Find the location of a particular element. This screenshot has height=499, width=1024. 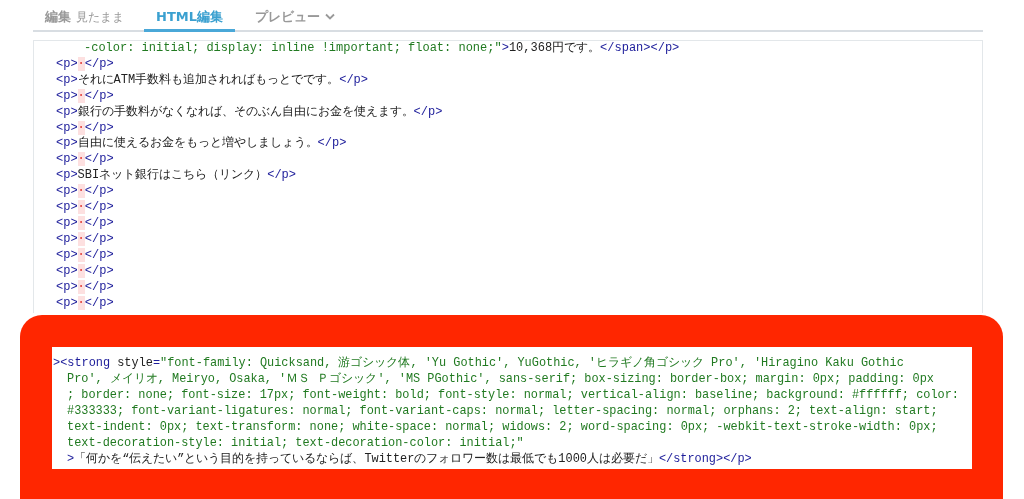

tab: 編集 見たまま is located at coordinates (84, 16).